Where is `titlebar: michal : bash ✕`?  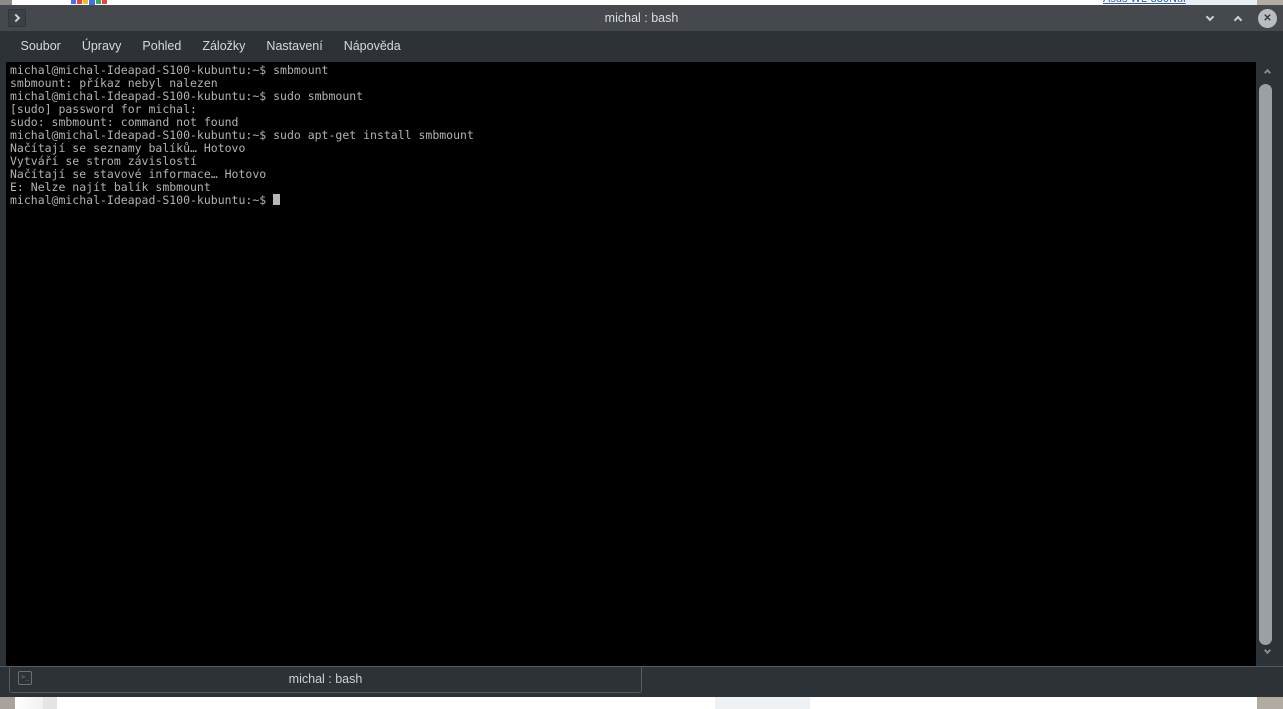 titlebar: michal : bash ✕ is located at coordinates (641, 18).